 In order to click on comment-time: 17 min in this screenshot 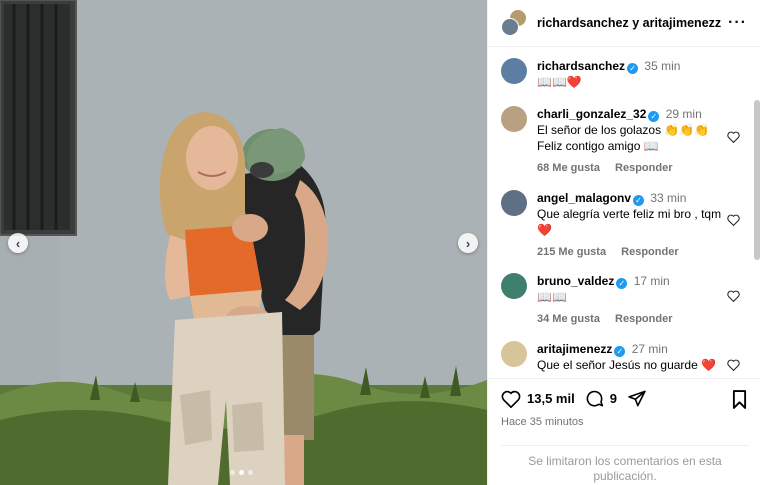, I will do `click(651, 281)`.